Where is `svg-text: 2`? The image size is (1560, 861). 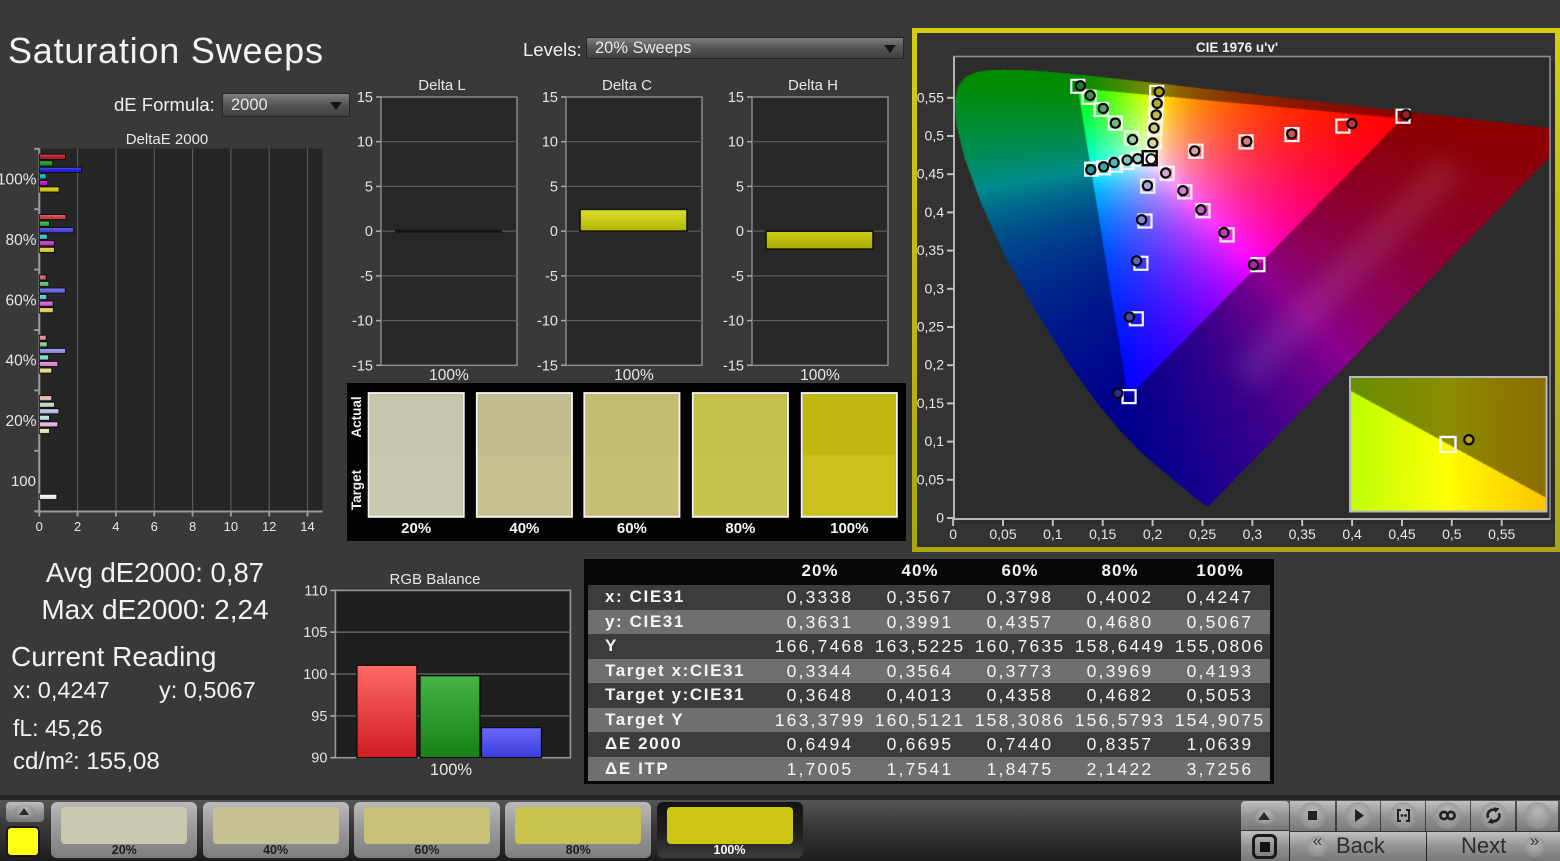 svg-text: 2 is located at coordinates (77, 526).